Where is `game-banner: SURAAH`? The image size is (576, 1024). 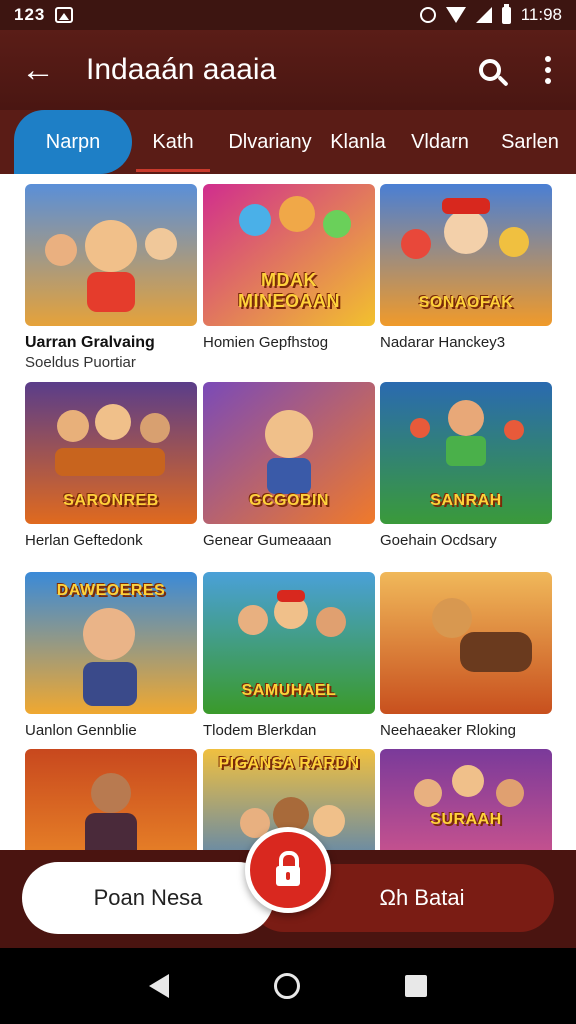
game-banner: SURAAH is located at coordinates (466, 819).